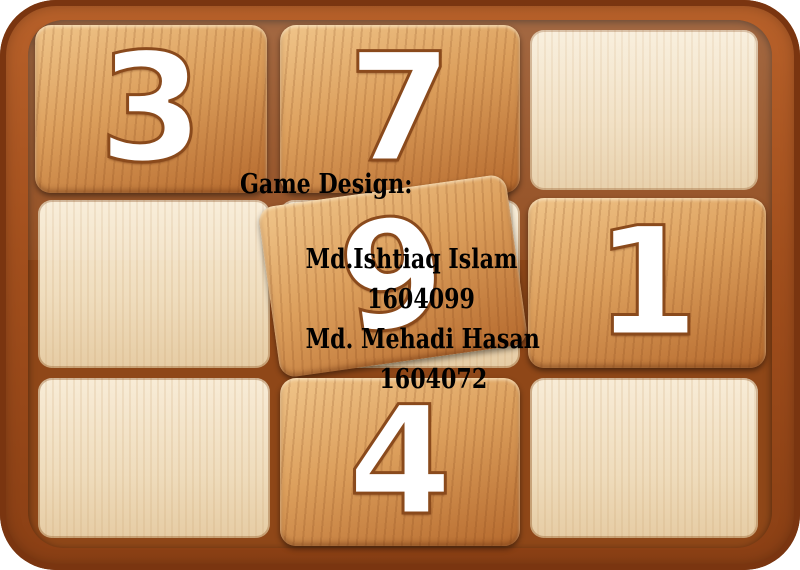 The image size is (800, 570). What do you see at coordinates (421, 299) in the screenshot?
I see `designer-1-id: 1604099` at bounding box center [421, 299].